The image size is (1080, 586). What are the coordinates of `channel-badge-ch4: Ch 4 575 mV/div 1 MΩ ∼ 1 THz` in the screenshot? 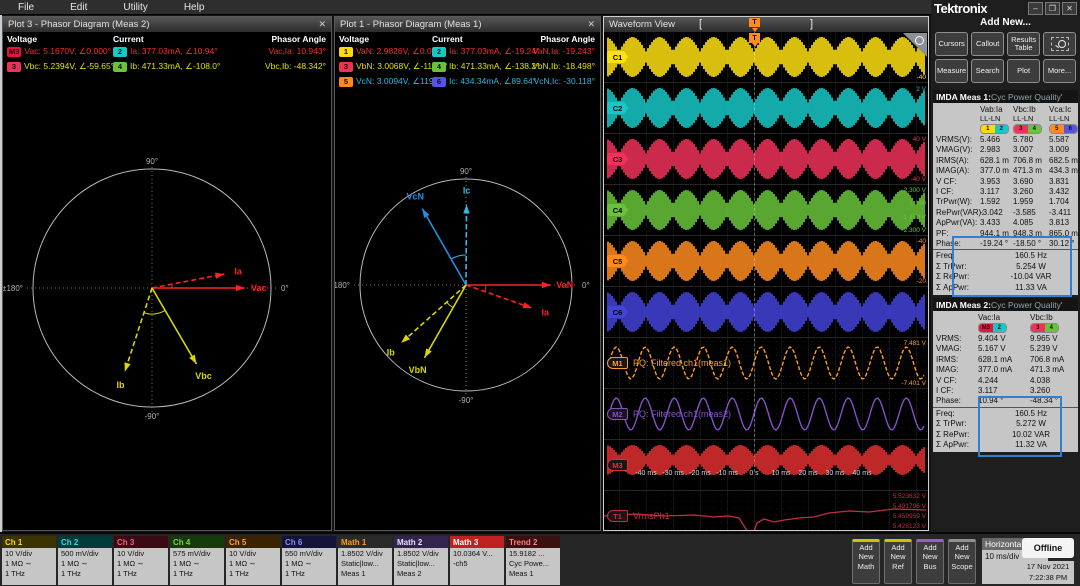 It's located at (197, 560).